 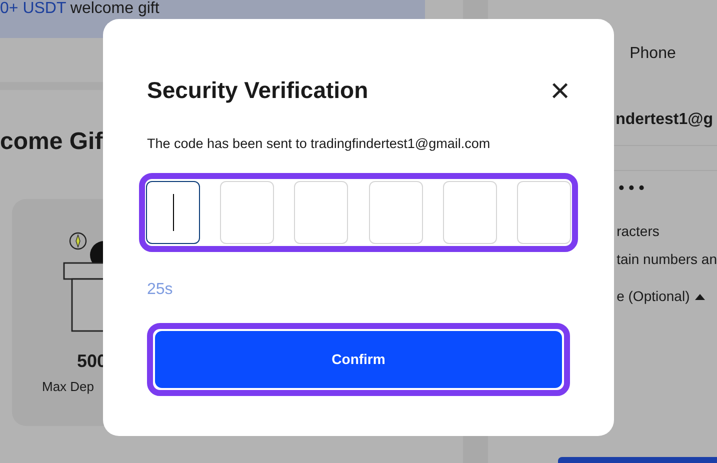 I want to click on amount-label: Max Dep, so click(x=68, y=387).